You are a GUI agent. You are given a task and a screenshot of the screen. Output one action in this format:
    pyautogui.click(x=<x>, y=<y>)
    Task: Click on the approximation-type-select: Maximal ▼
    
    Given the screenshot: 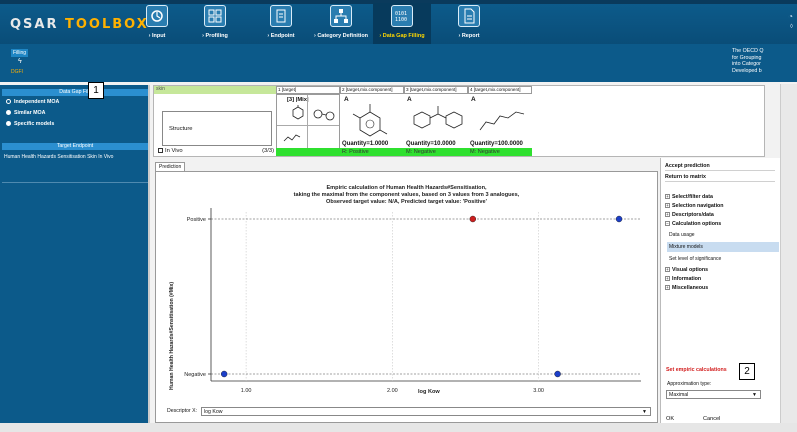 What is the action you would take?
    pyautogui.click(x=713, y=394)
    